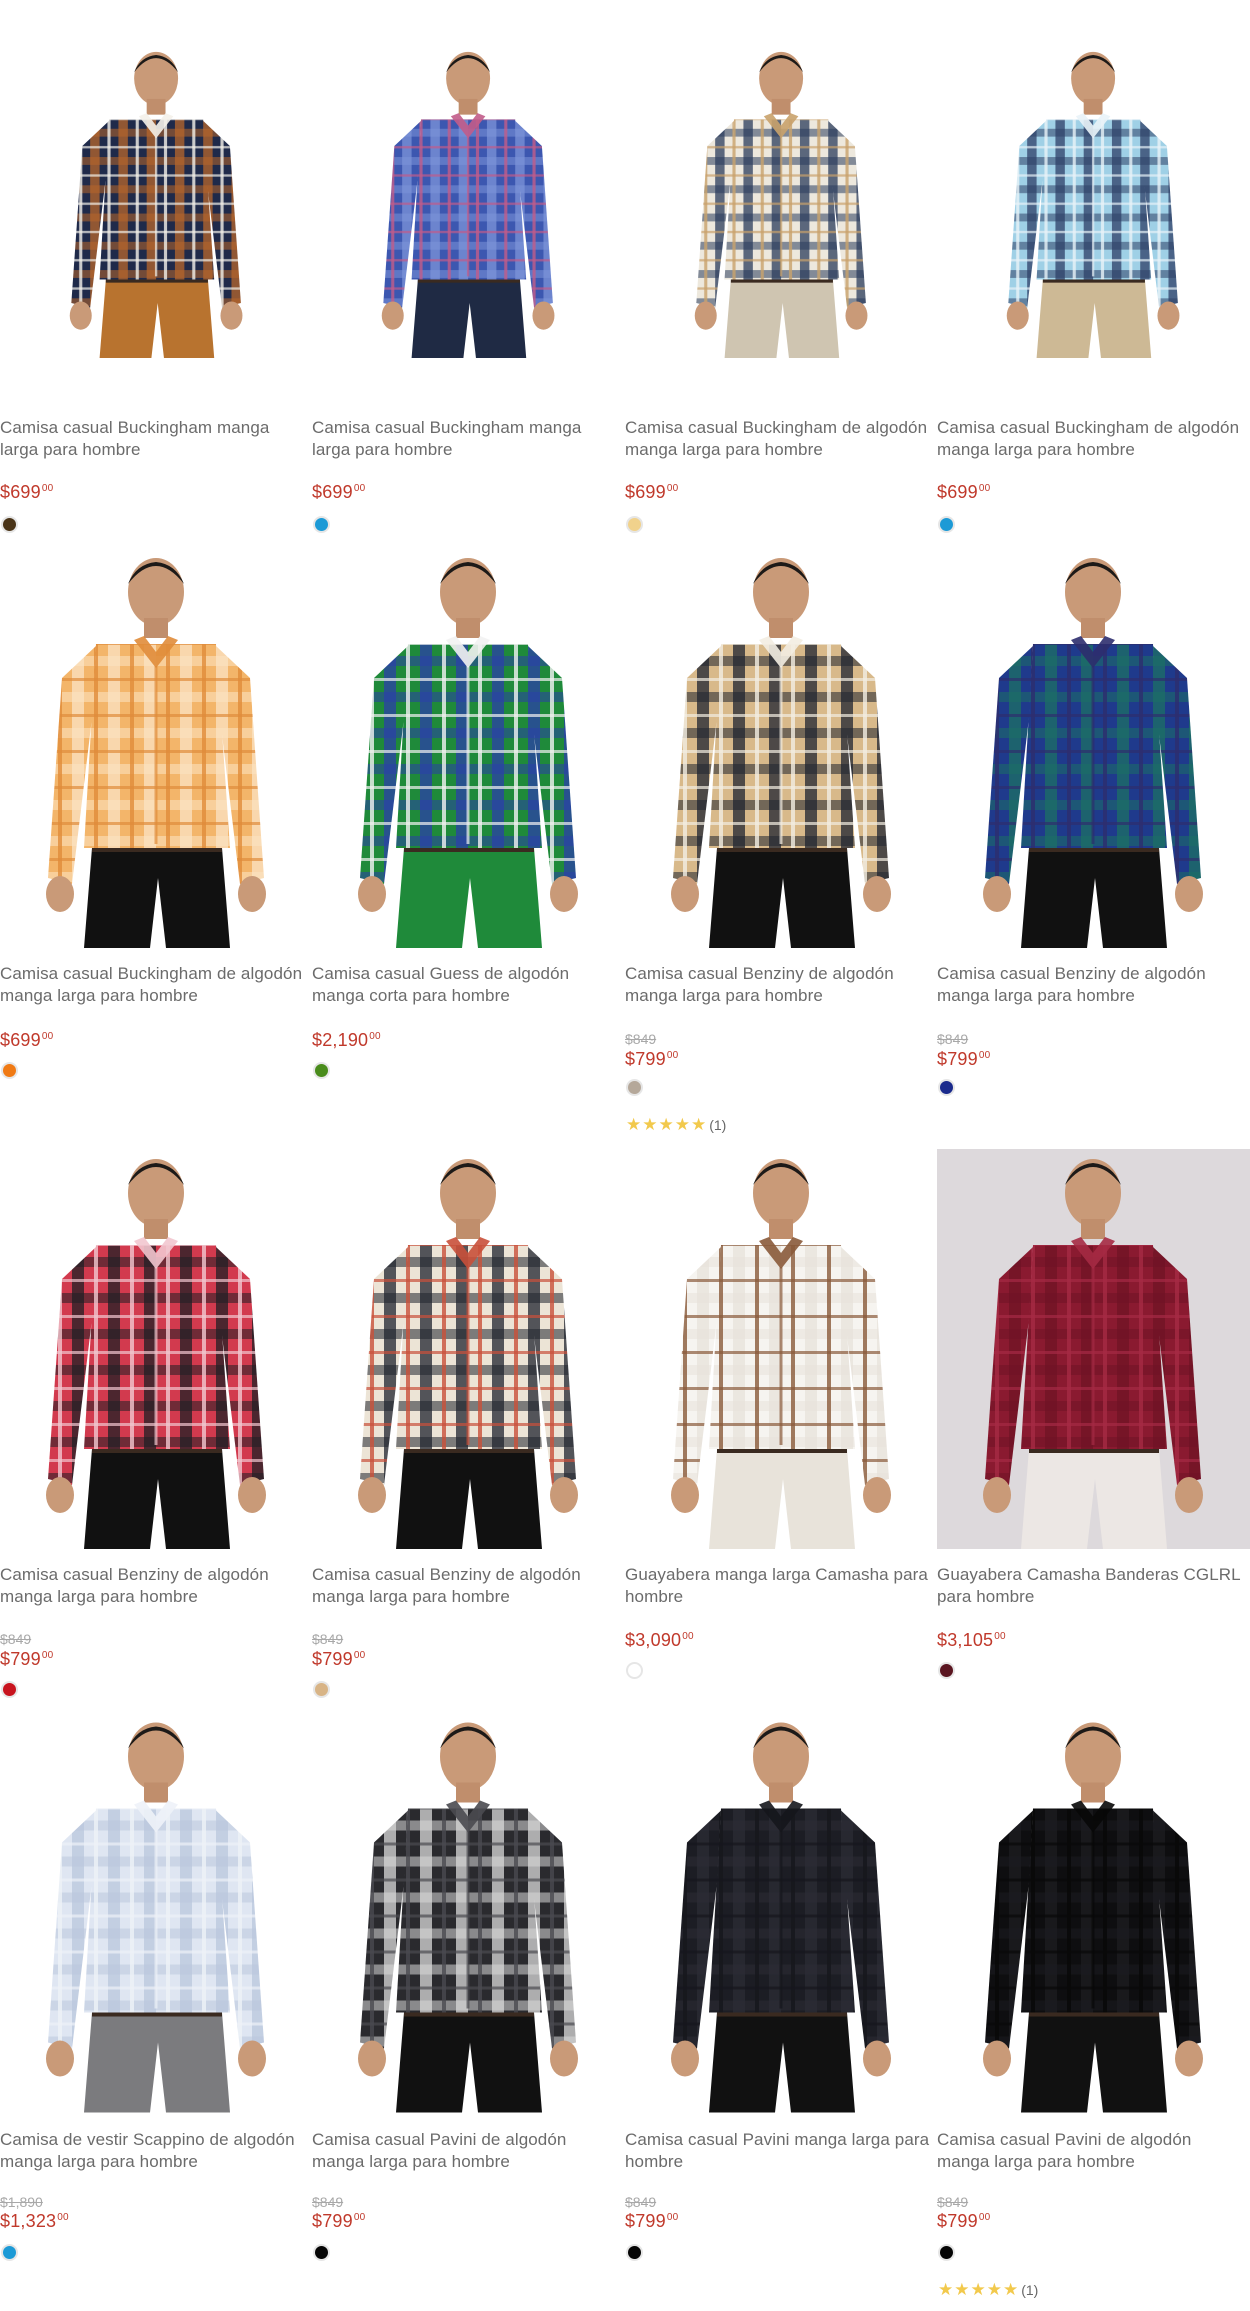 Image resolution: width=1250 pixels, height=2311 pixels. What do you see at coordinates (1030, 2290) in the screenshot?
I see `review-count: (1)` at bounding box center [1030, 2290].